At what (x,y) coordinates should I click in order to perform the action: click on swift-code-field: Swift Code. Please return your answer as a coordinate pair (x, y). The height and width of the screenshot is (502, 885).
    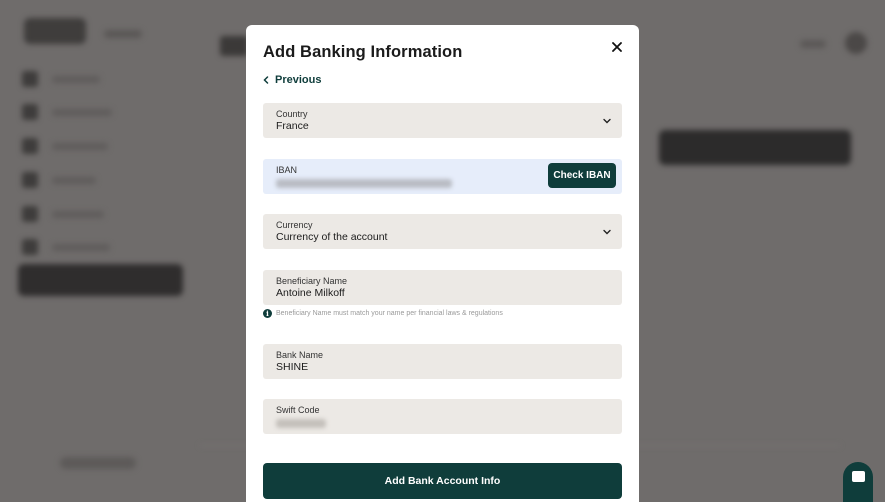
    Looking at the image, I should click on (442, 416).